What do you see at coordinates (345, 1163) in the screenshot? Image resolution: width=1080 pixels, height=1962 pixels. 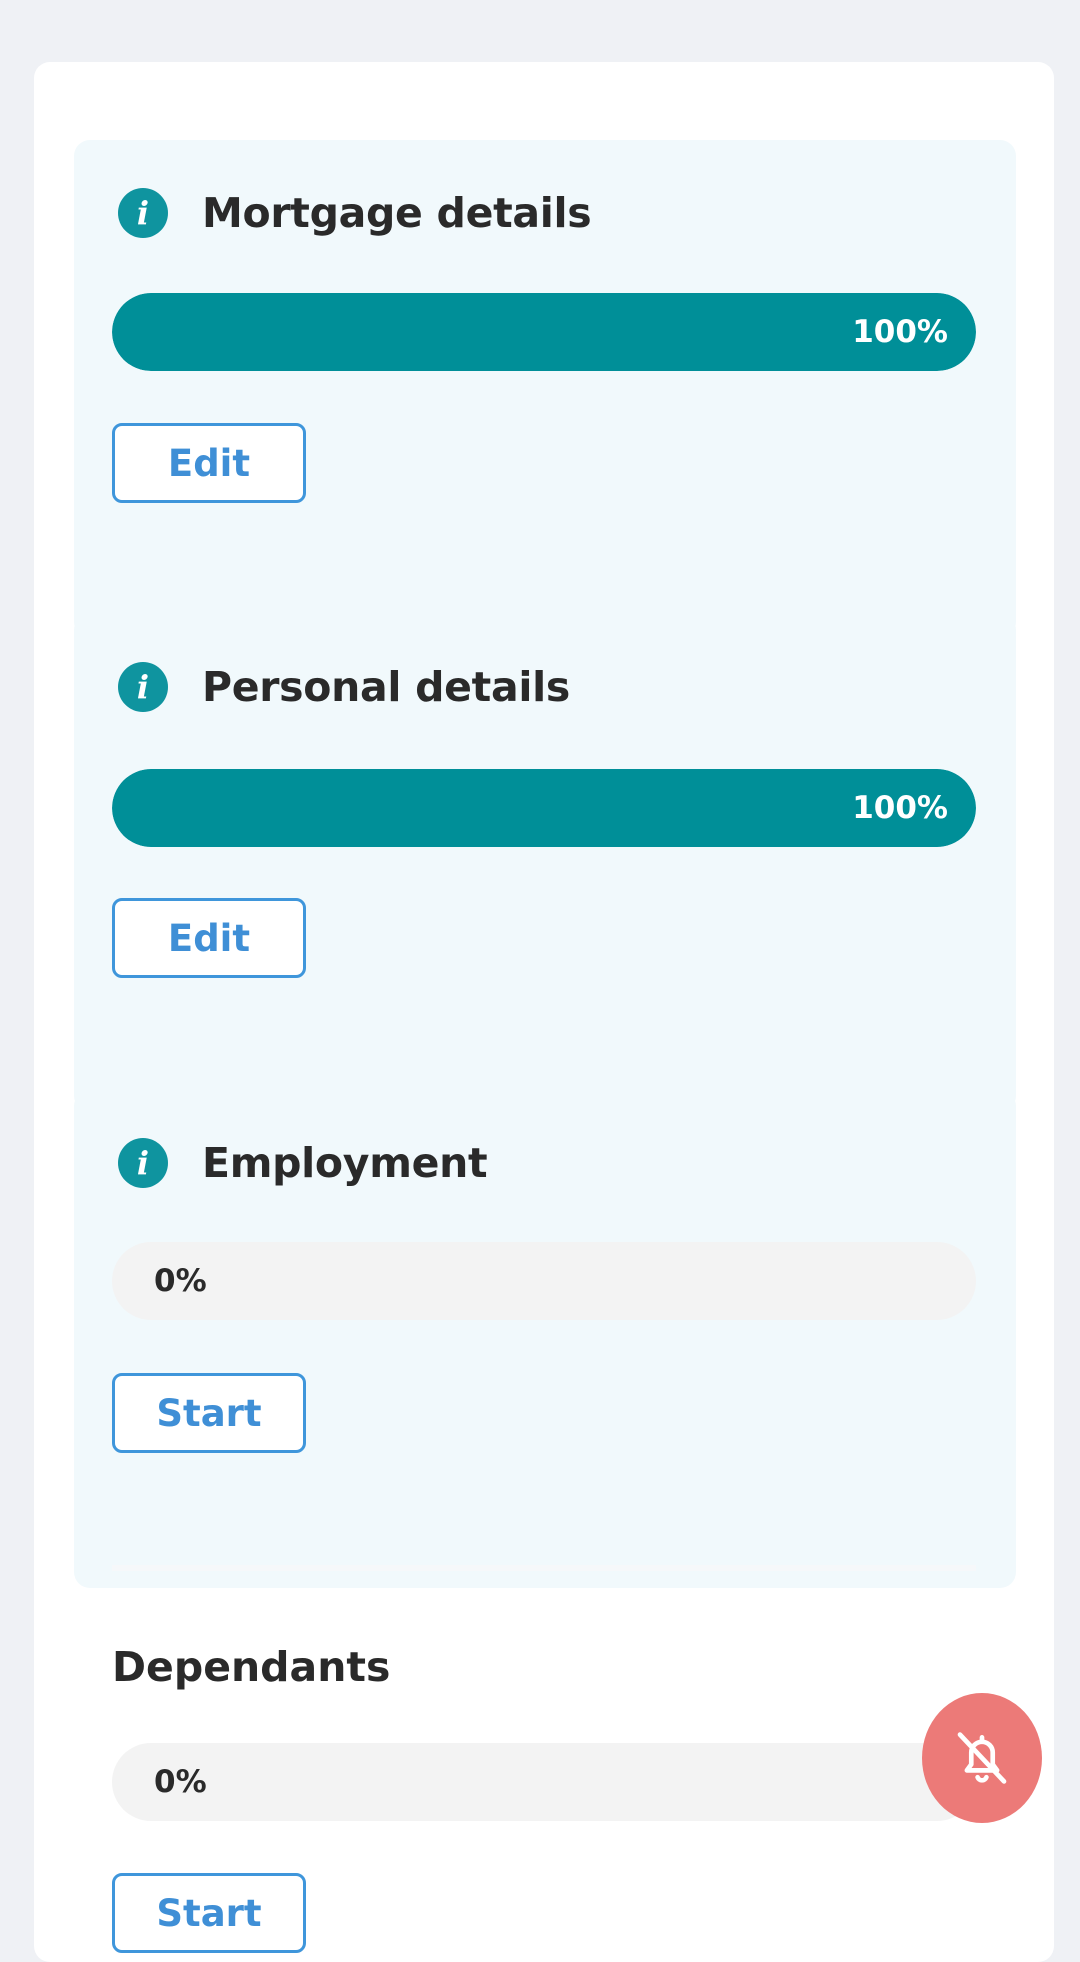 I see `section-title: Employment` at bounding box center [345, 1163].